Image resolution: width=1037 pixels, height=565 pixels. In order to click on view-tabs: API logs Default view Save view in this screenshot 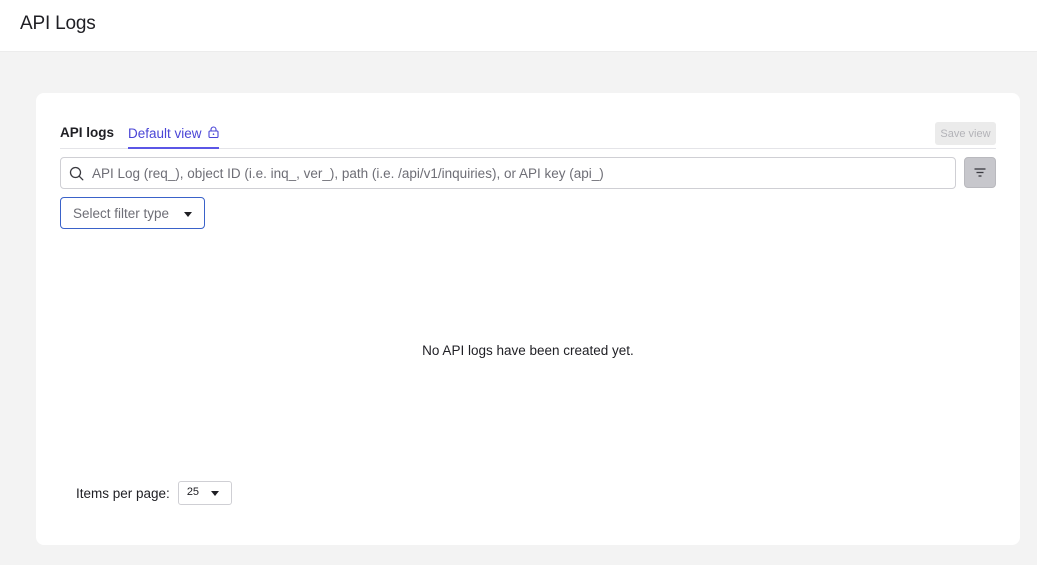, I will do `click(528, 134)`.